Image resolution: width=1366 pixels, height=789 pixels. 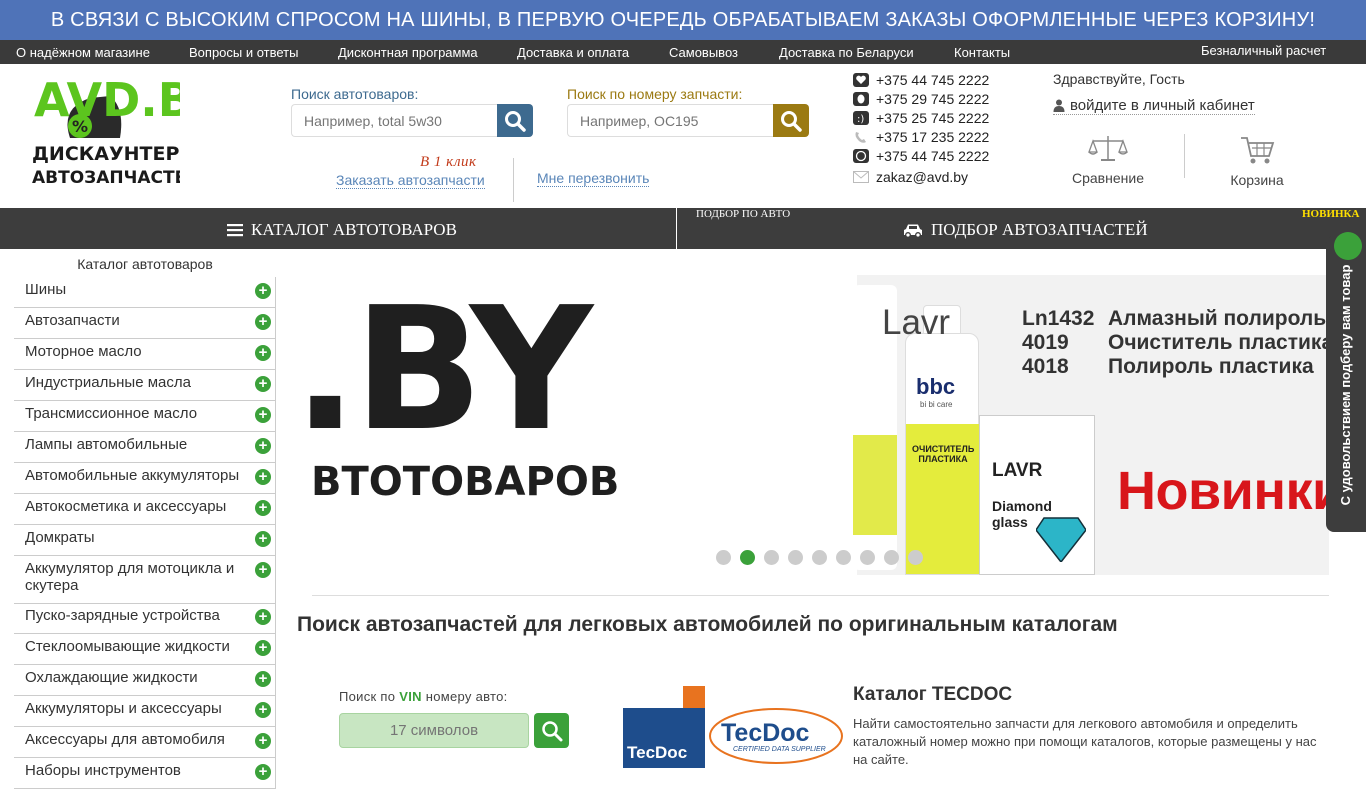 I want to click on phone-row: :) +375 25 745 2222, so click(x=921, y=117).